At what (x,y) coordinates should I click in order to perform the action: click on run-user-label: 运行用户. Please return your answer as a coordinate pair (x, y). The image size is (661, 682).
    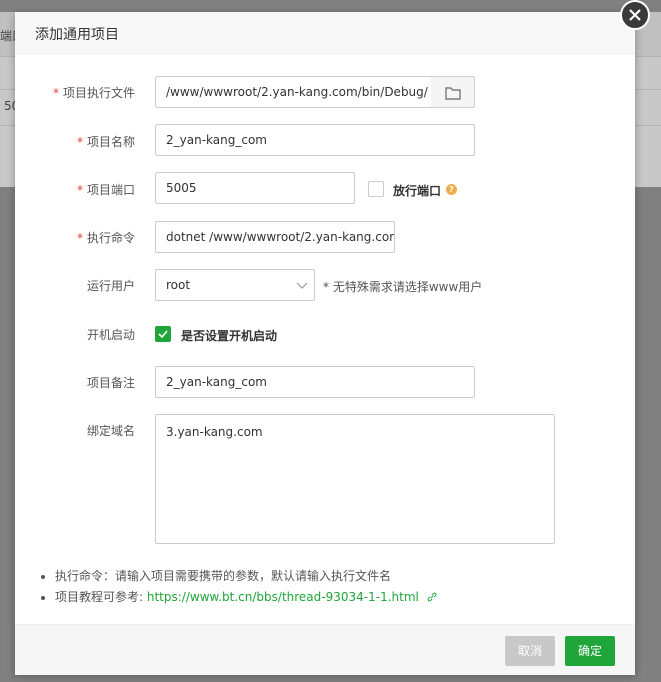
    Looking at the image, I should click on (110, 286).